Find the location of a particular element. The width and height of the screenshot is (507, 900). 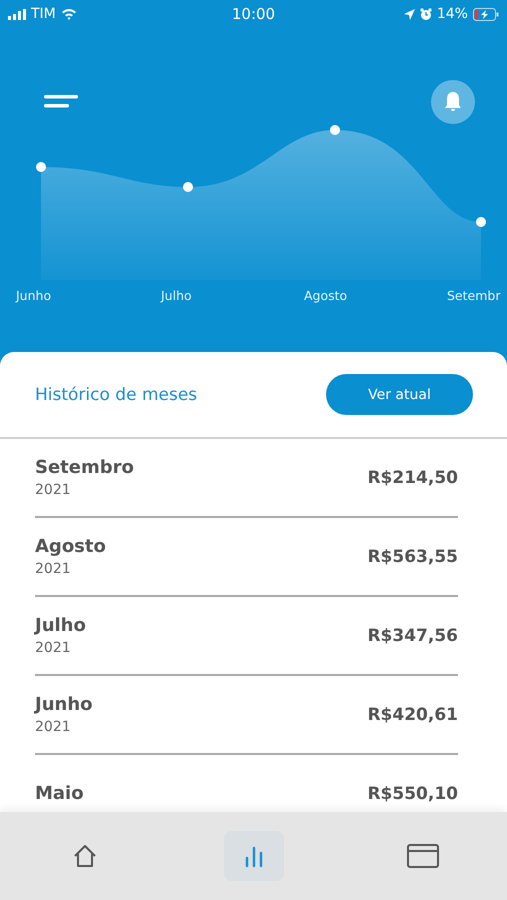

month-label: Julho is located at coordinates (176, 295).